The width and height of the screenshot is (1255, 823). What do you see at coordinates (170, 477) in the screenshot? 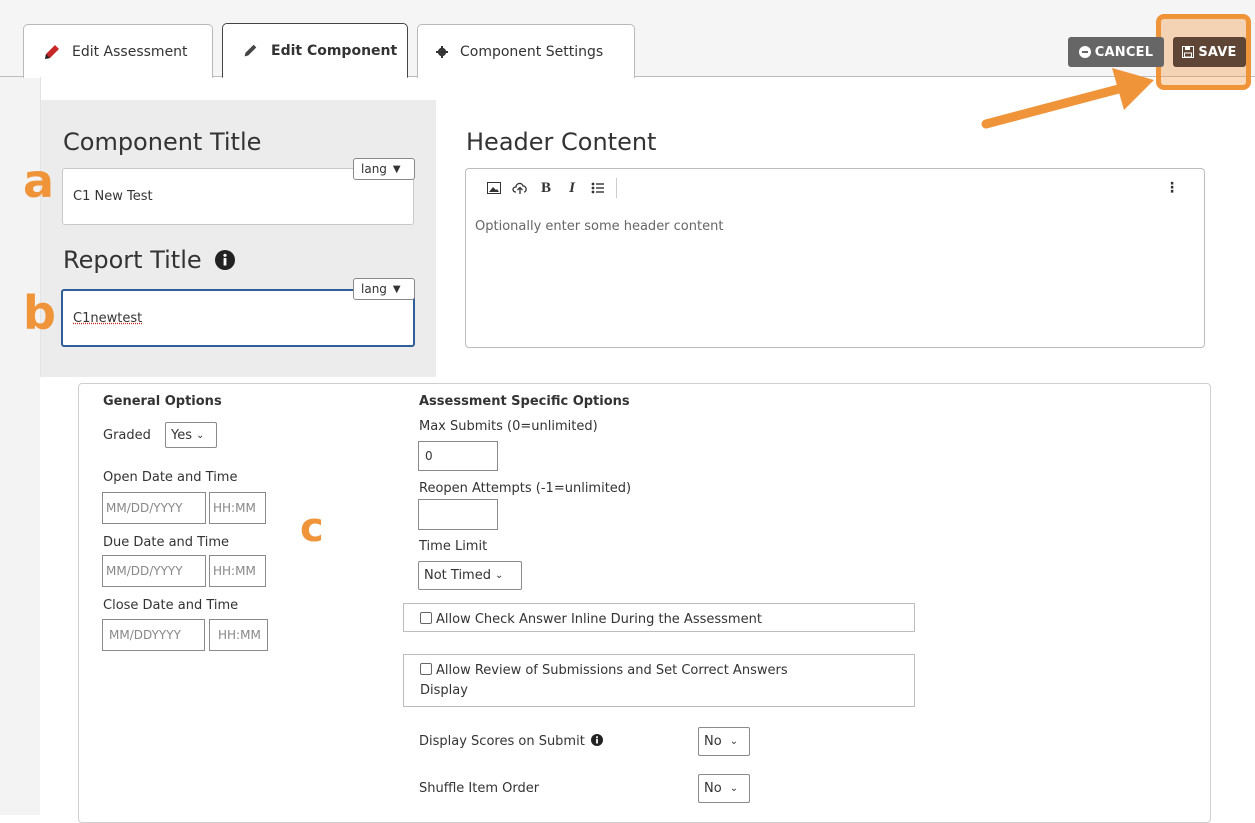
I see `open-date-label: Open Date and Time` at bounding box center [170, 477].